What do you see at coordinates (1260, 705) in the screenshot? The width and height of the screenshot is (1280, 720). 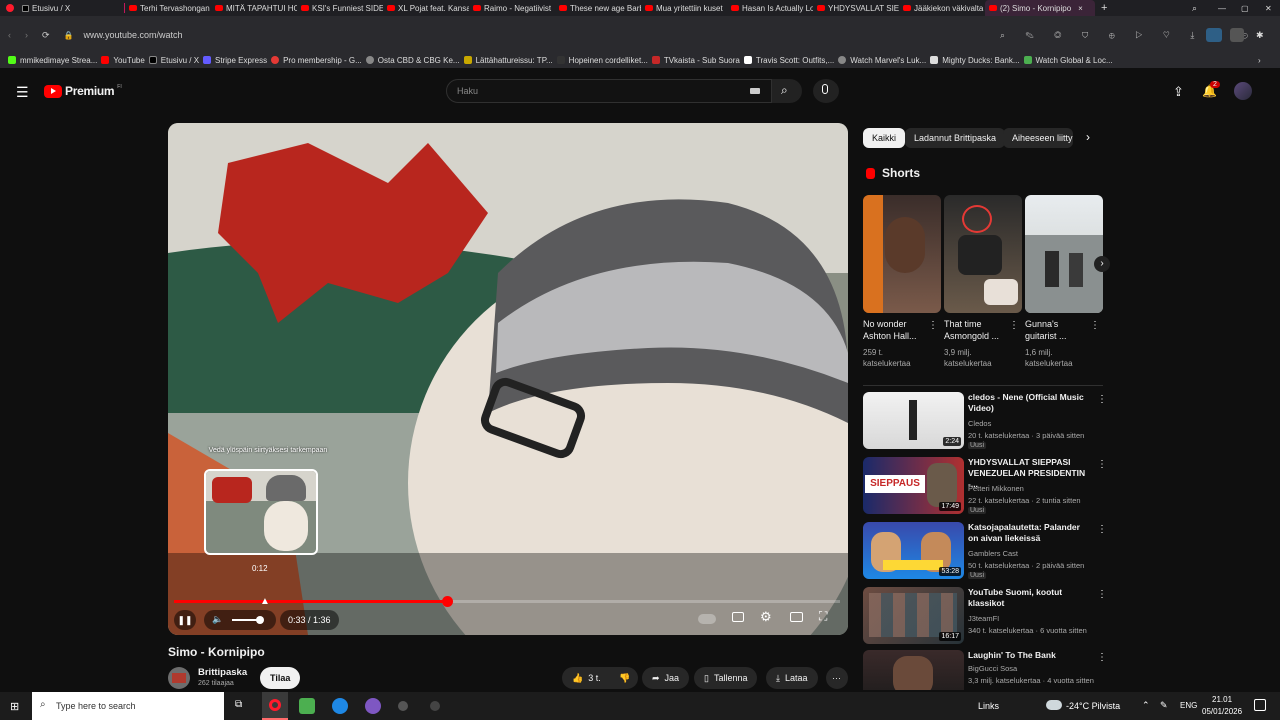 I see `notifications-center-icon` at bounding box center [1260, 705].